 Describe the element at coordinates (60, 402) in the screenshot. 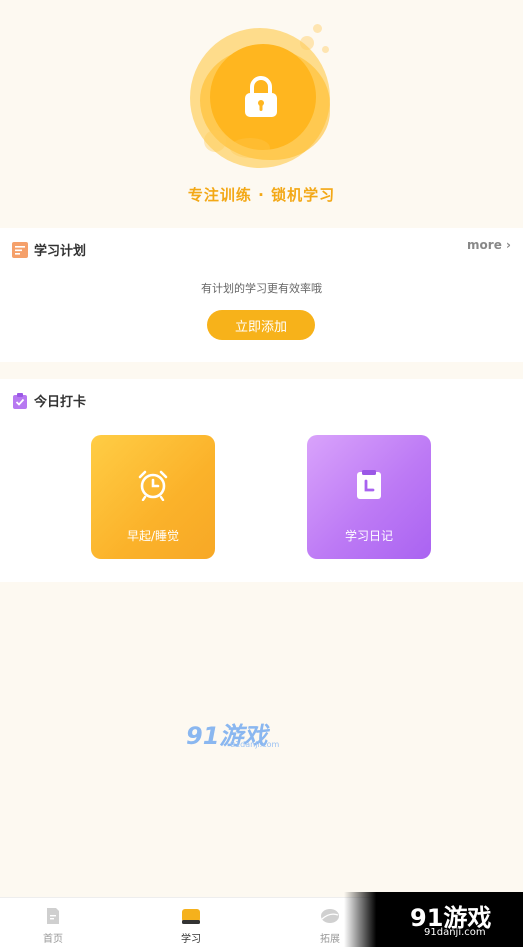

I see `checkin-title: 今日打卡` at that location.